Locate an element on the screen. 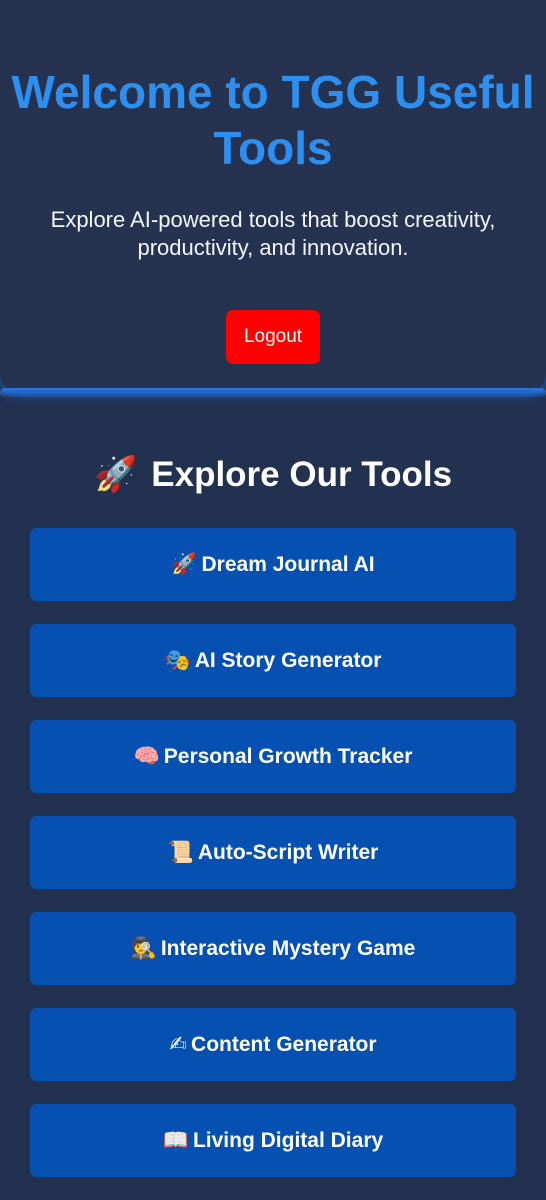 This screenshot has height=1200, width=546. tool-button-dream-journal: 🚀 Dream Journal AI is located at coordinates (273, 564).